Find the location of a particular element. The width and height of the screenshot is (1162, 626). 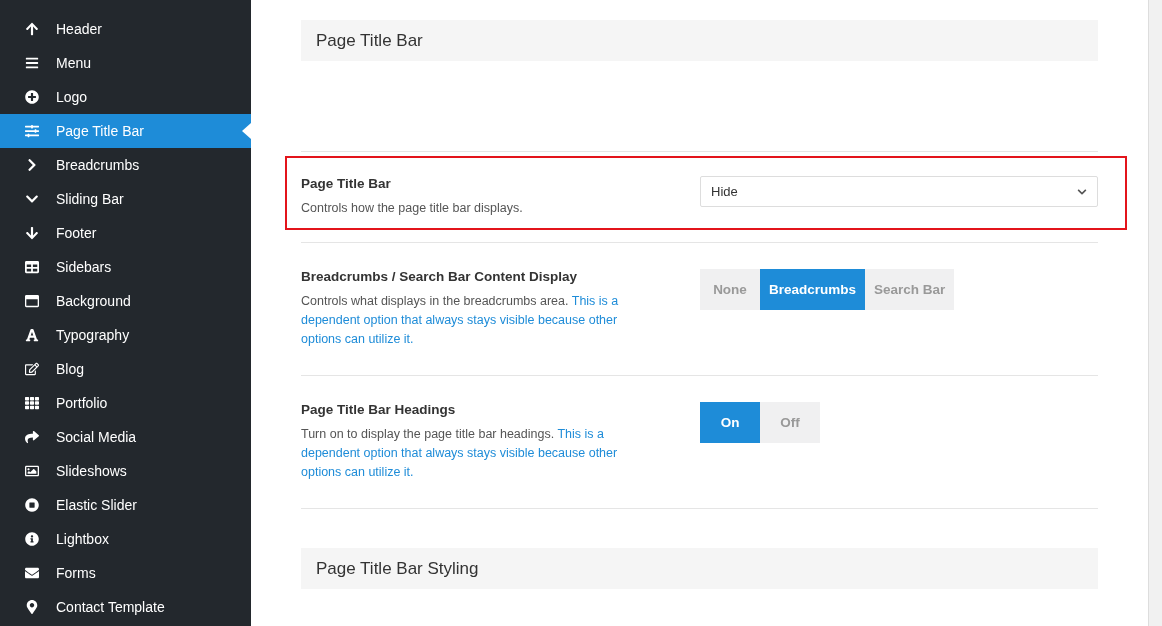

sidebar-item: Social Media is located at coordinates (125, 437).